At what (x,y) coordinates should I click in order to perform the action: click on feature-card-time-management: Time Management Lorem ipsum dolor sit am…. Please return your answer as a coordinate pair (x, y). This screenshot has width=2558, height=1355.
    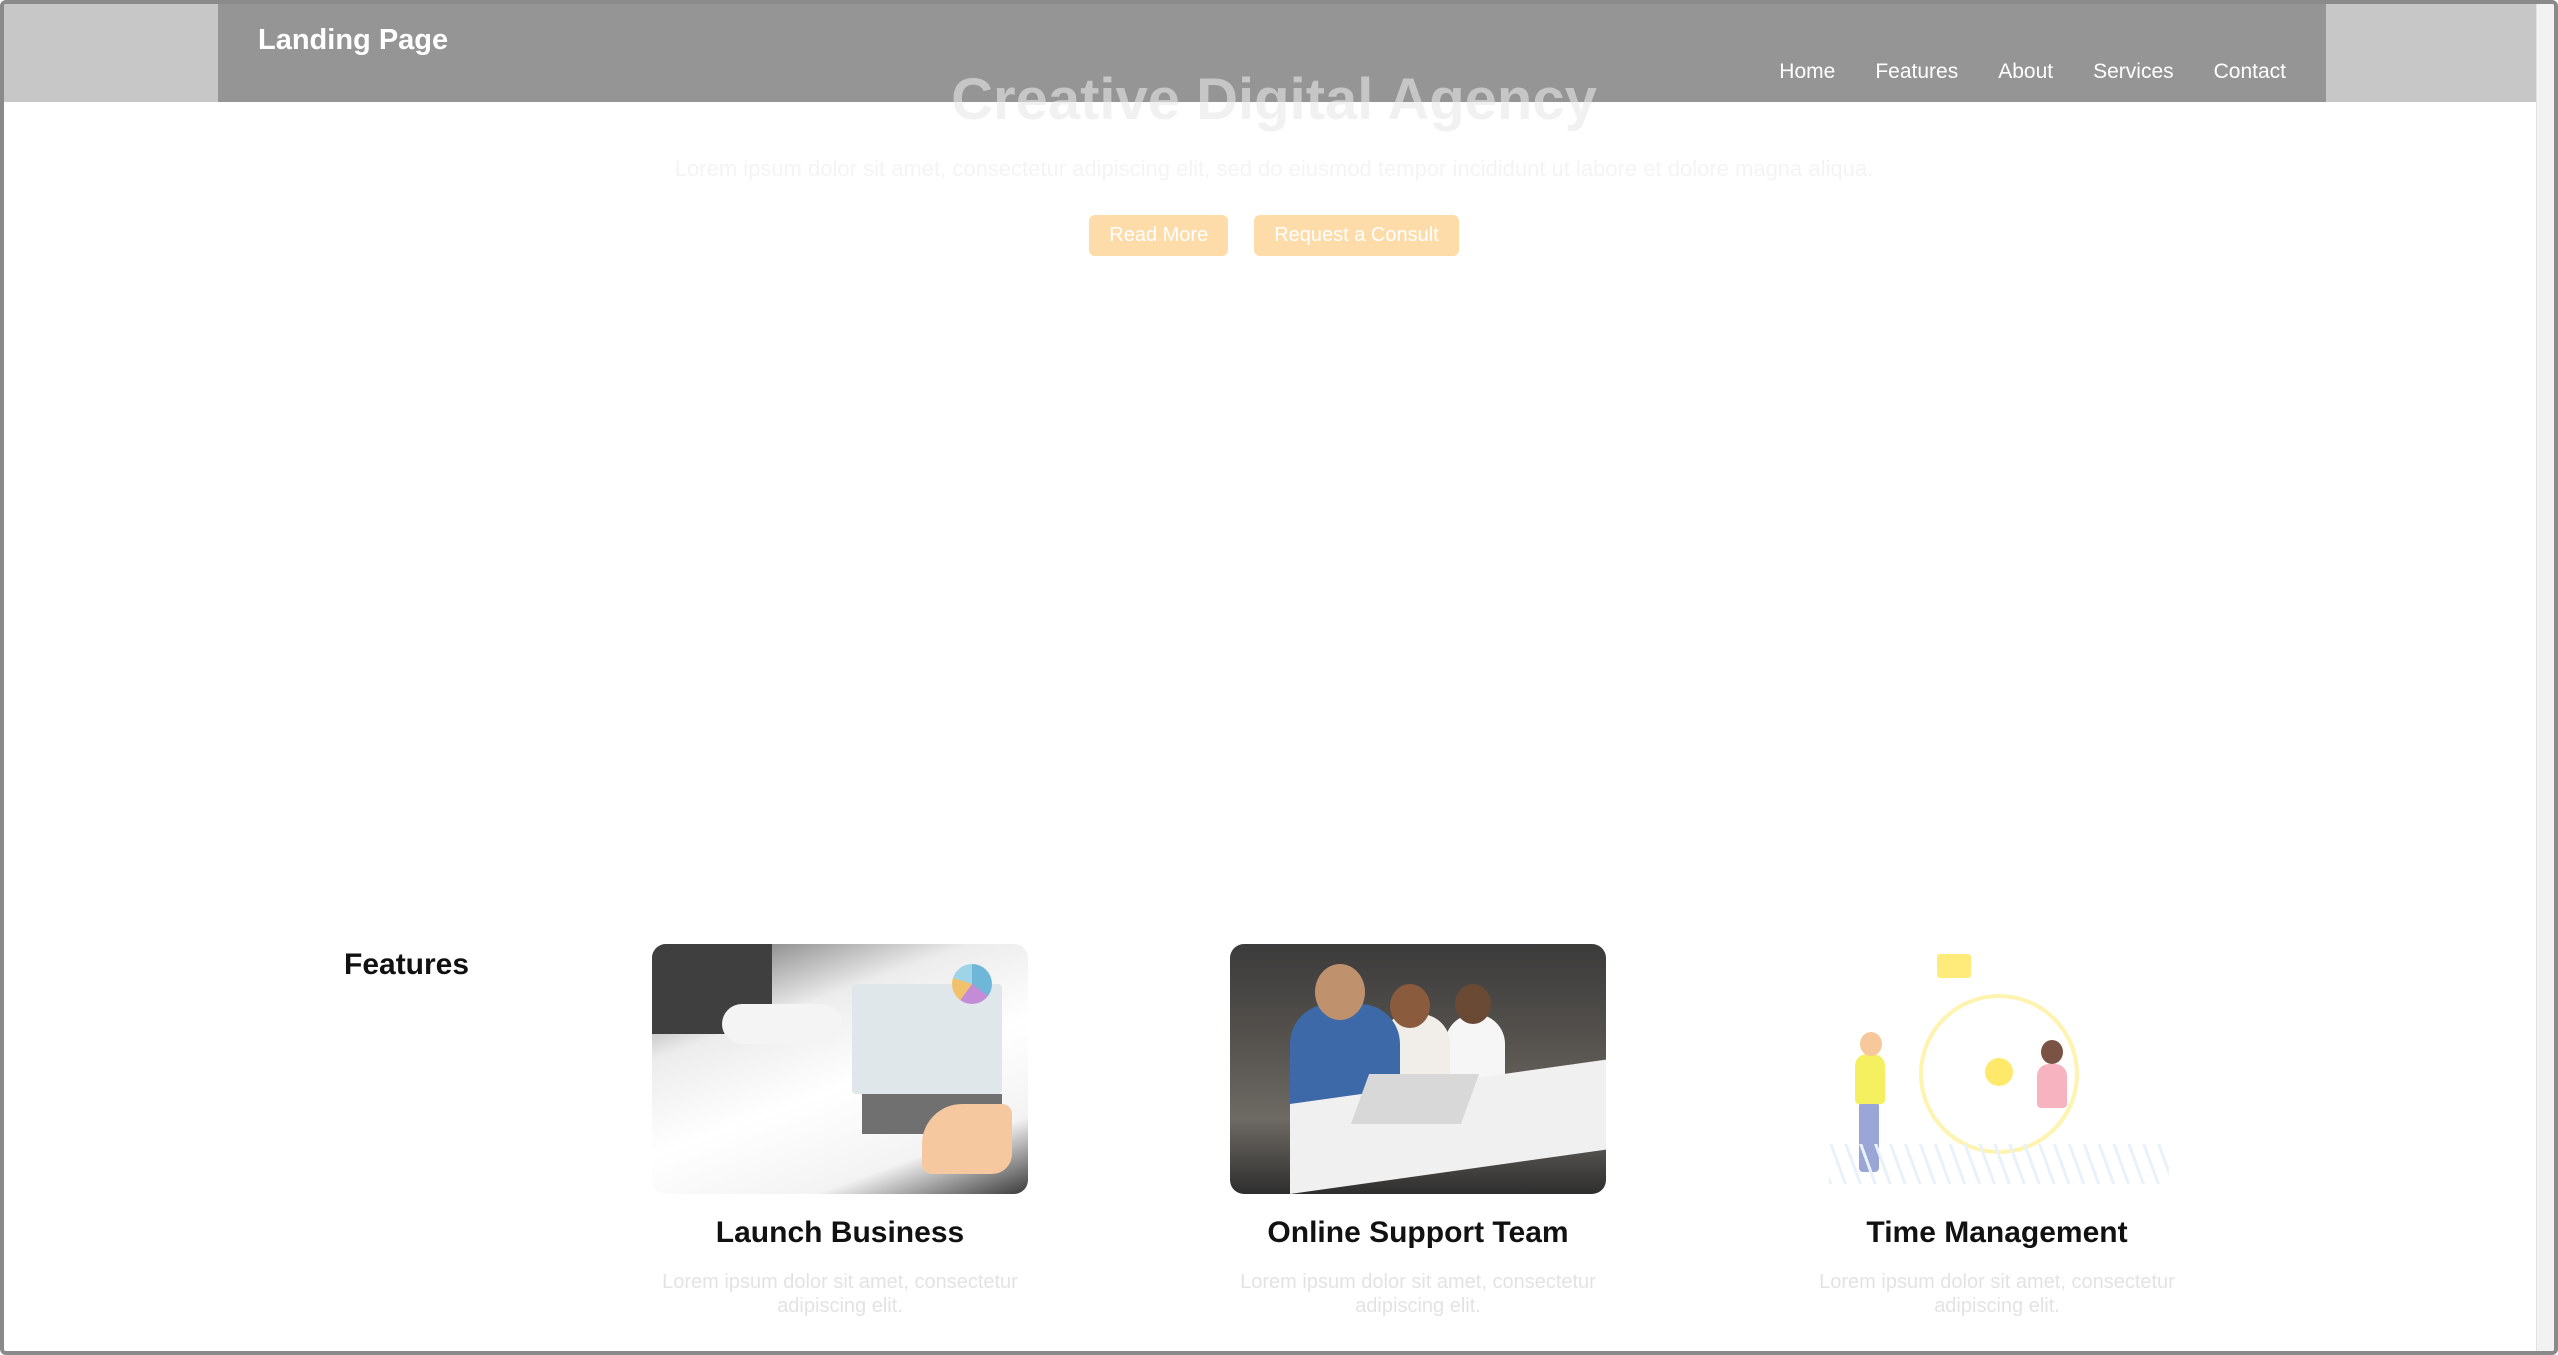
    Looking at the image, I should click on (1997, 1131).